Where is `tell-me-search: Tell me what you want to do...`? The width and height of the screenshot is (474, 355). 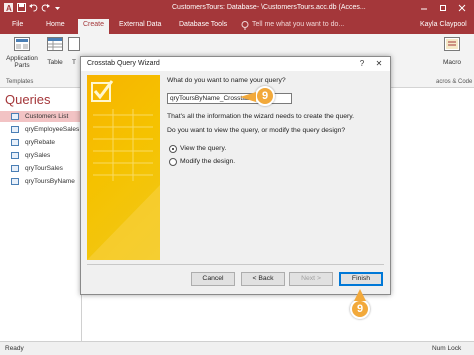
tell-me-search: Tell me what you want to do... is located at coordinates (298, 24).